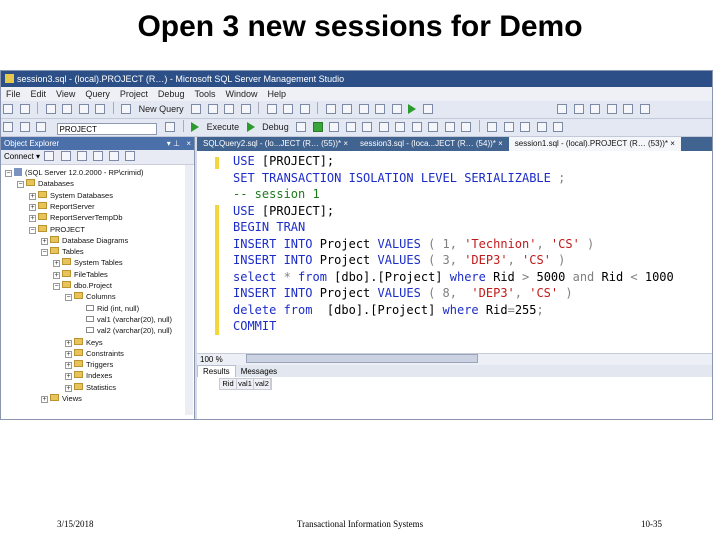  What do you see at coordinates (171, 94) in the screenshot?
I see `menu-item-debug: Debug` at bounding box center [171, 94].